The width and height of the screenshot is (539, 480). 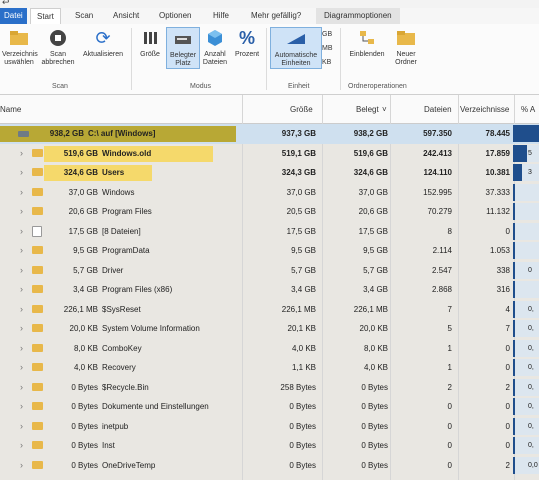 What do you see at coordinates (121, 309) in the screenshot?
I see `row-name: $SysReset` at bounding box center [121, 309].